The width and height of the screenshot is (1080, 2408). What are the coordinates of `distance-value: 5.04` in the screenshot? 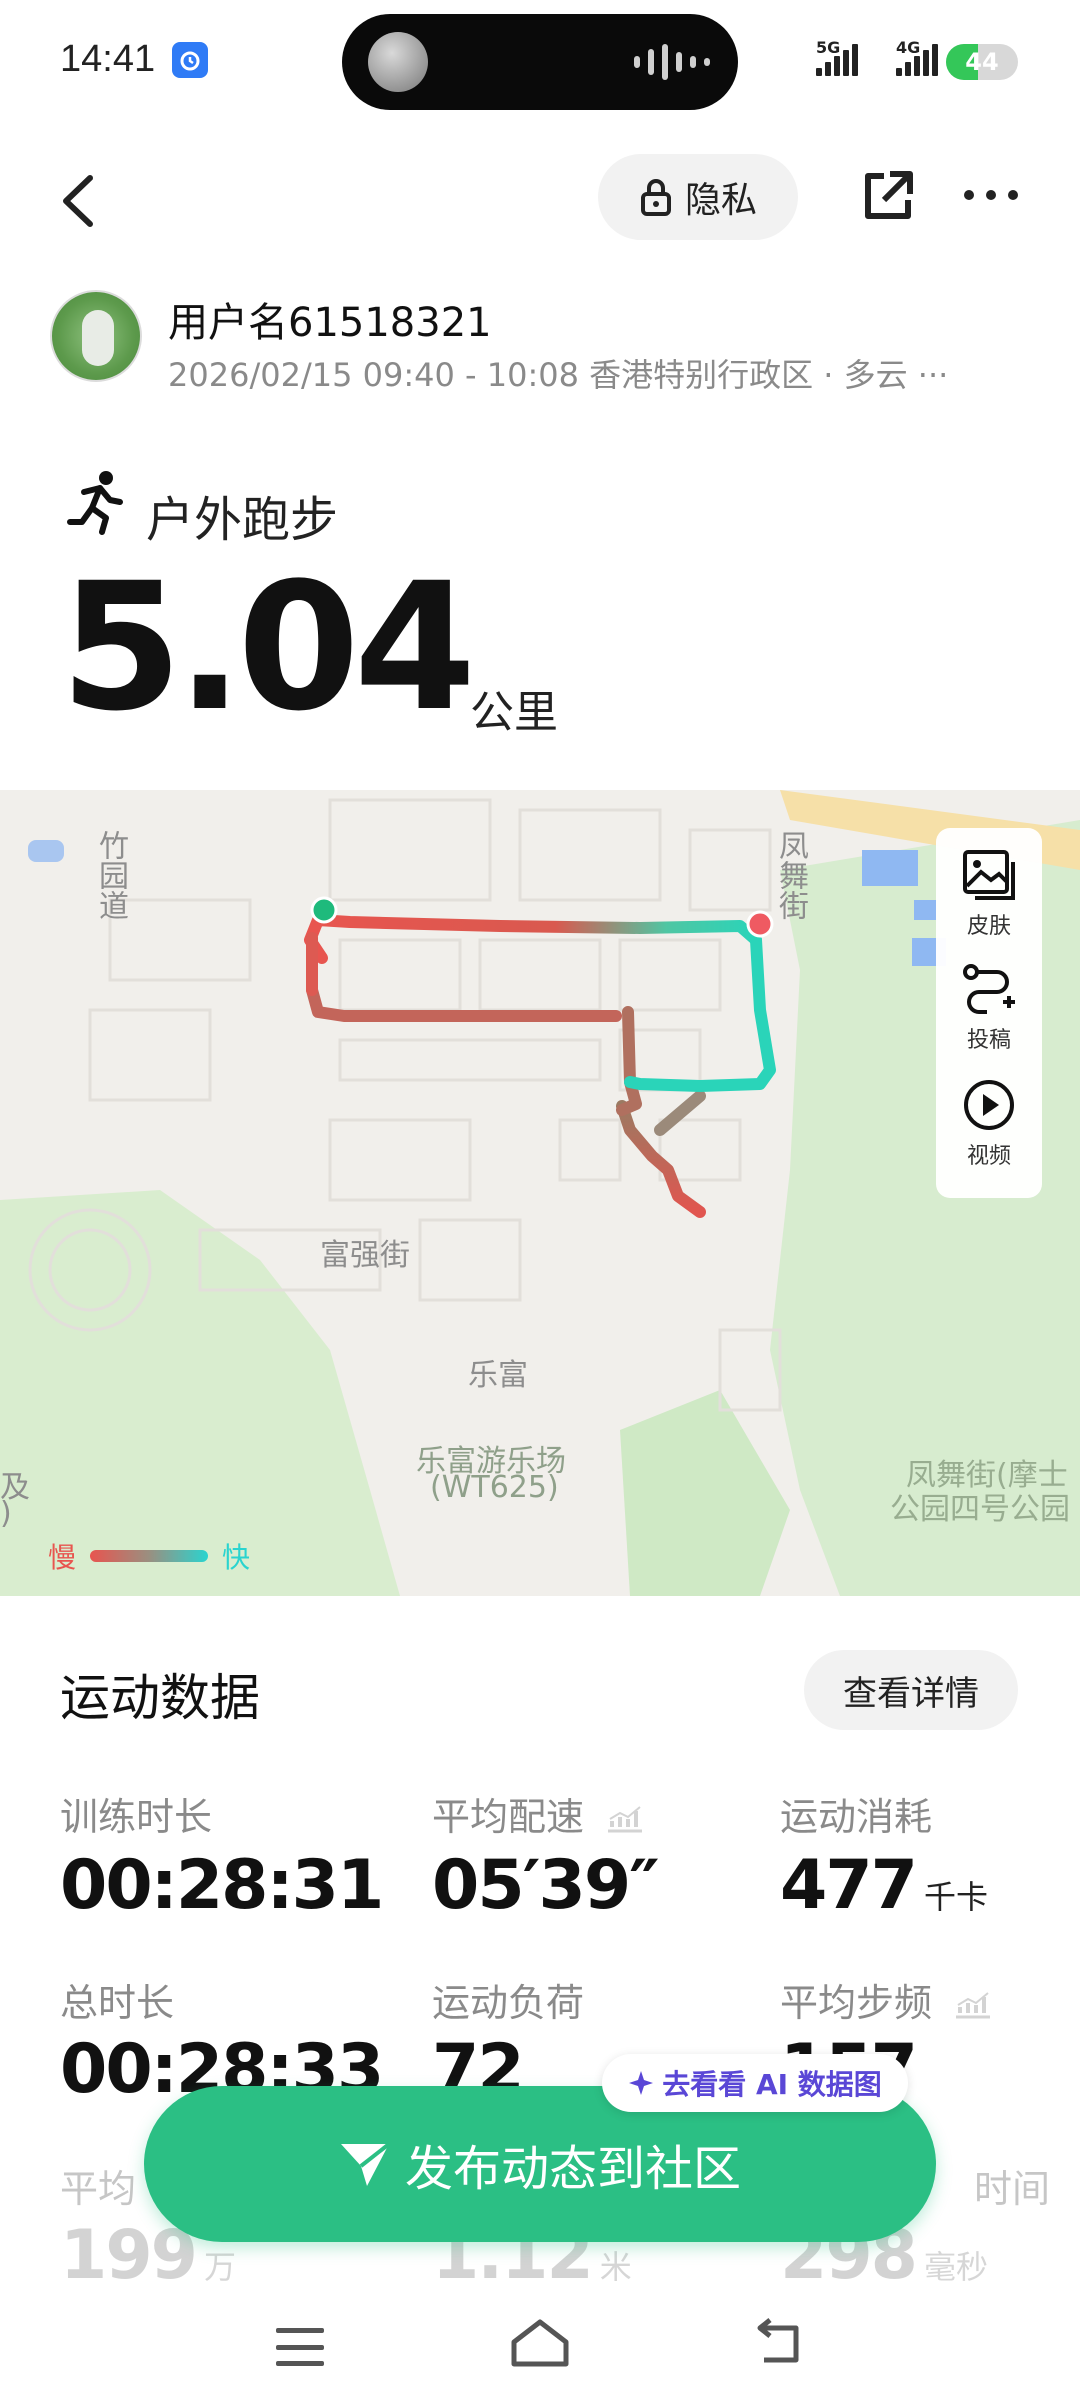 It's located at (268, 647).